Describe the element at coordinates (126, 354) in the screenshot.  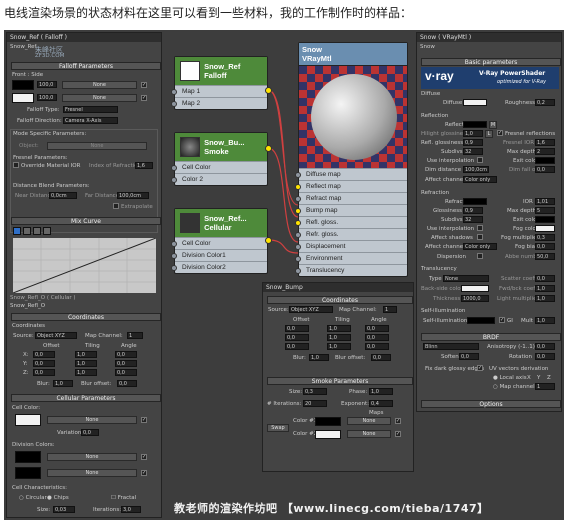
I see `angle-x: 0,0` at that location.